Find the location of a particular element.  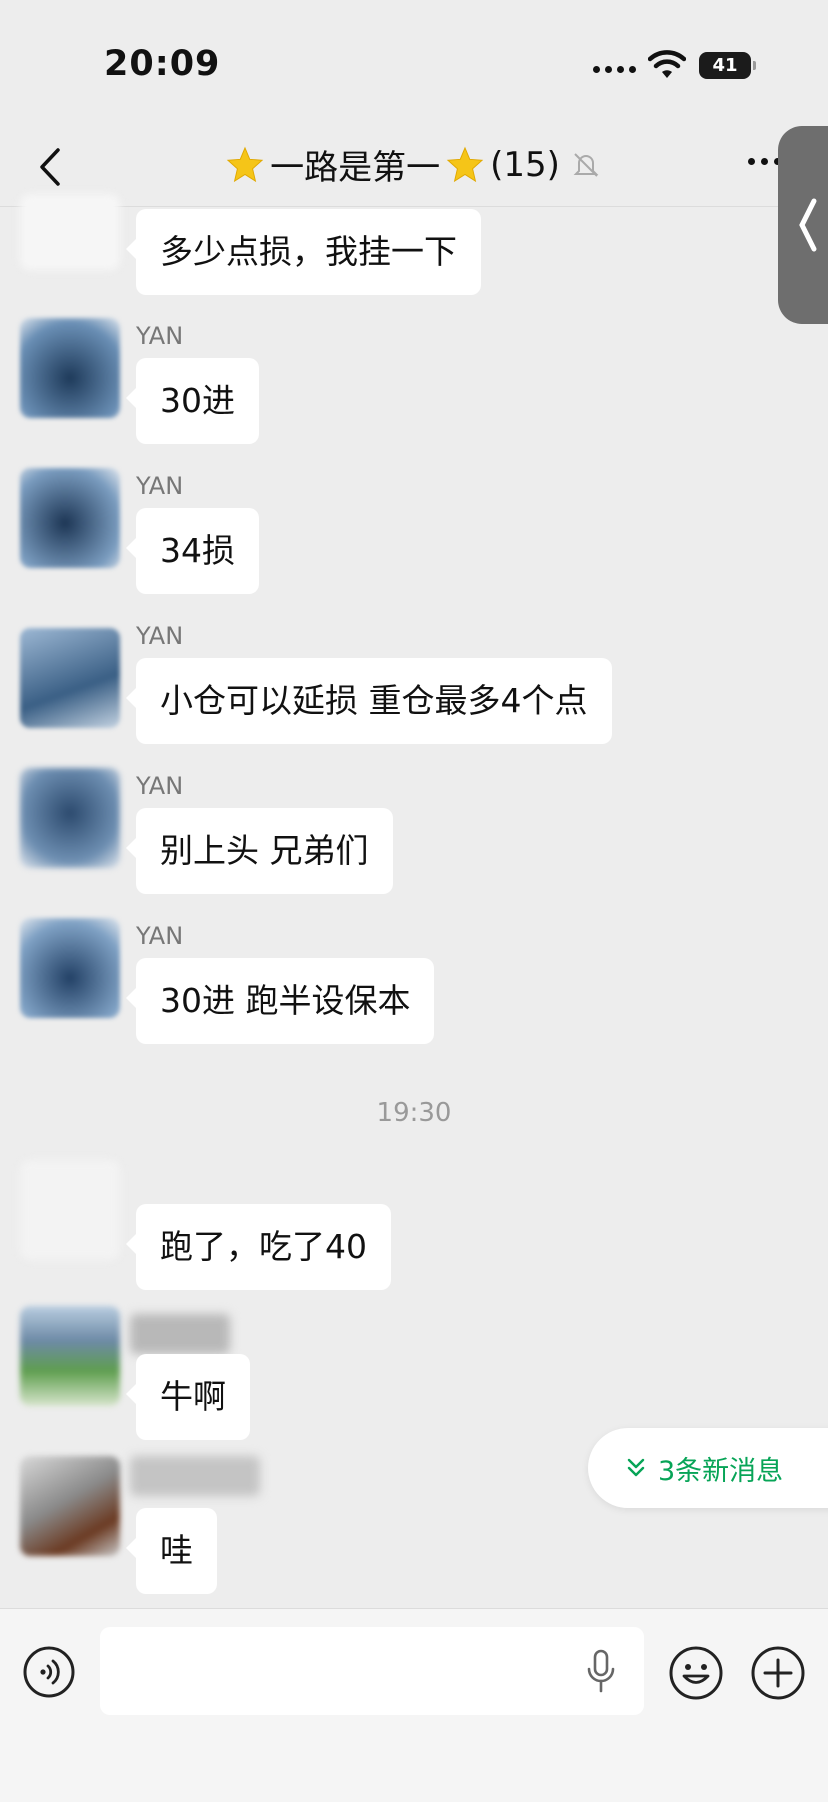

microphone-icon is located at coordinates (601, 1672).